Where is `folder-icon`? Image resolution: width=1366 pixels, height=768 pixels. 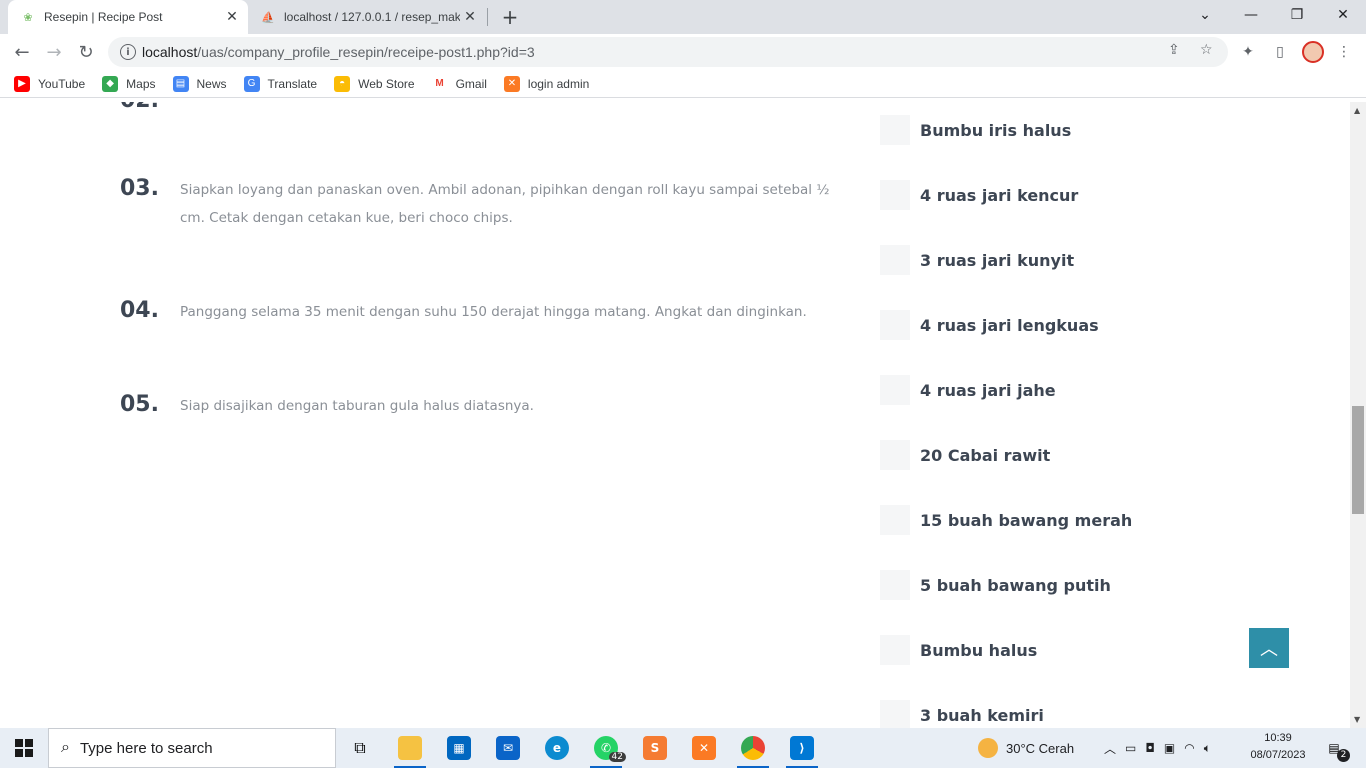
folder-icon is located at coordinates (410, 748).